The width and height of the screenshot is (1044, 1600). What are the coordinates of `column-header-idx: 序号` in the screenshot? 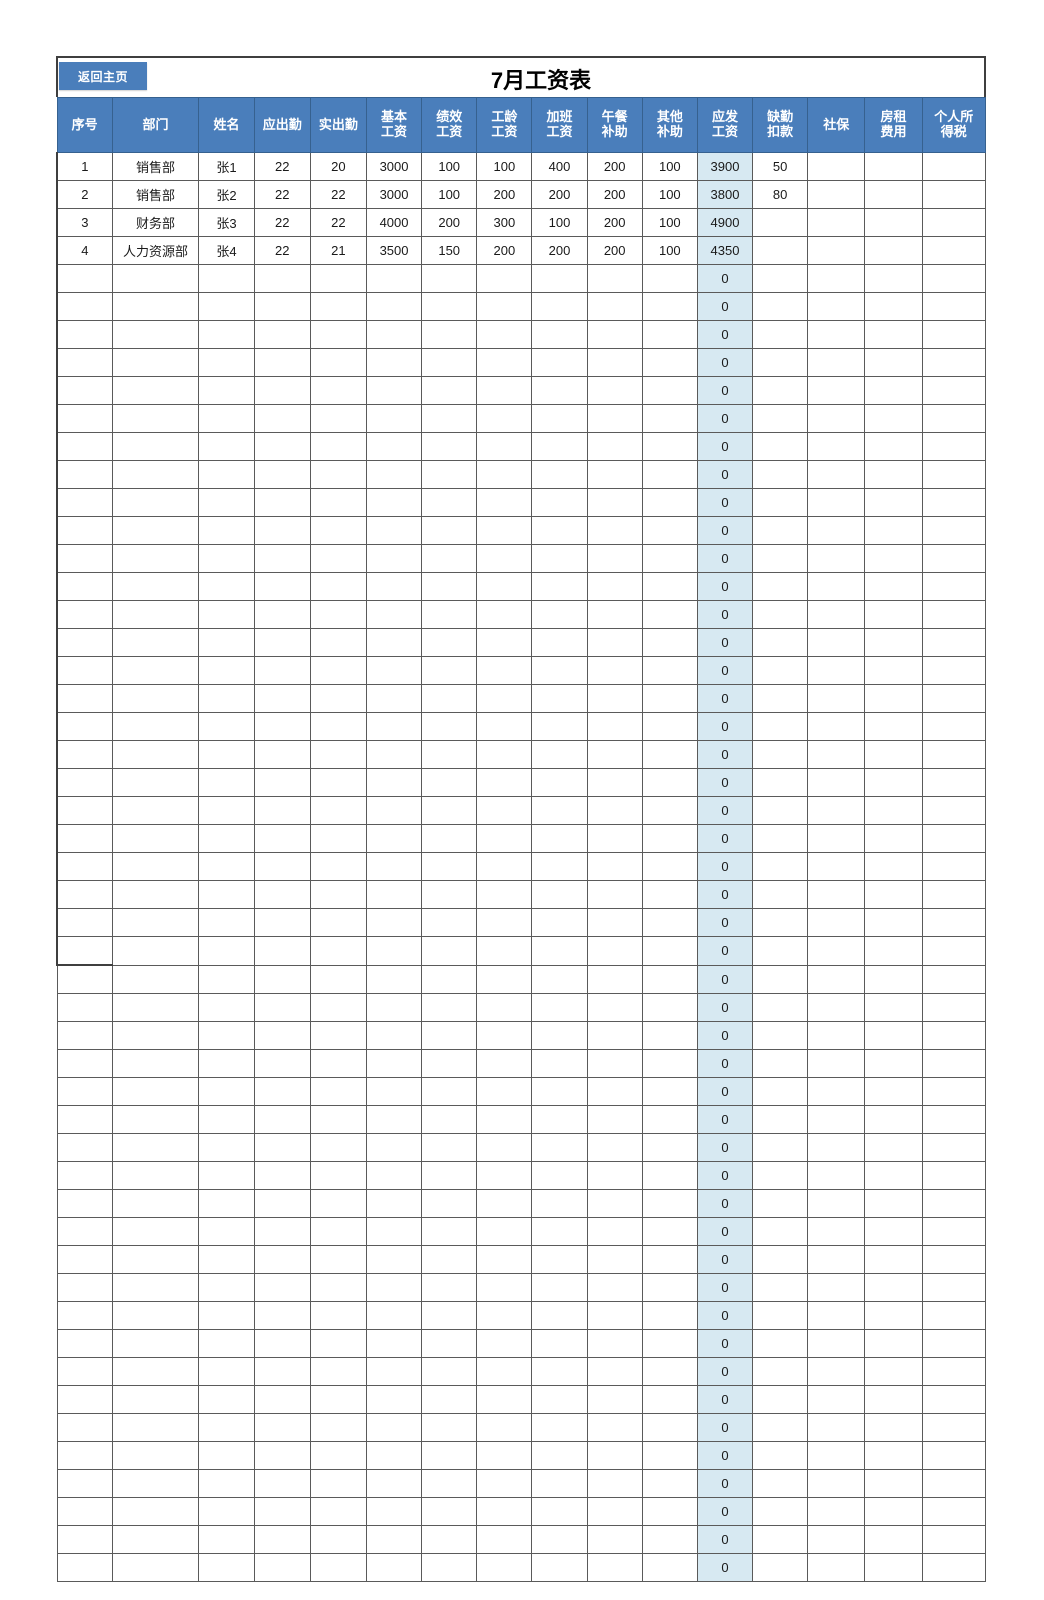 It's located at (84, 125).